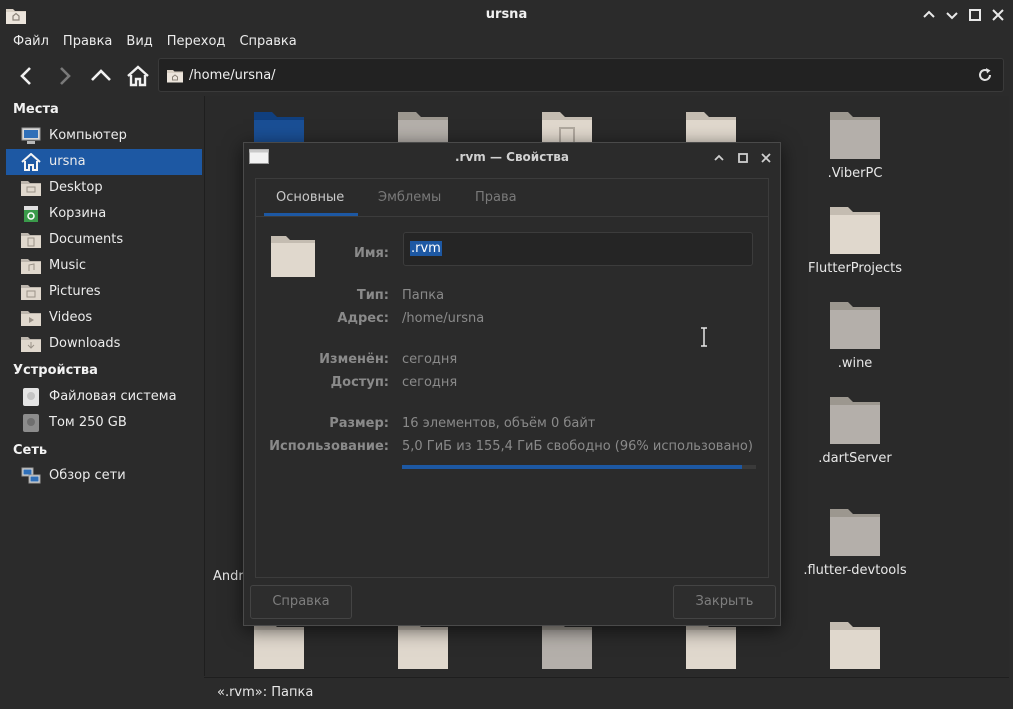 Image resolution: width=1013 pixels, height=709 pixels. What do you see at coordinates (426, 248) in the screenshot?
I see `name-value: .rvm` at bounding box center [426, 248].